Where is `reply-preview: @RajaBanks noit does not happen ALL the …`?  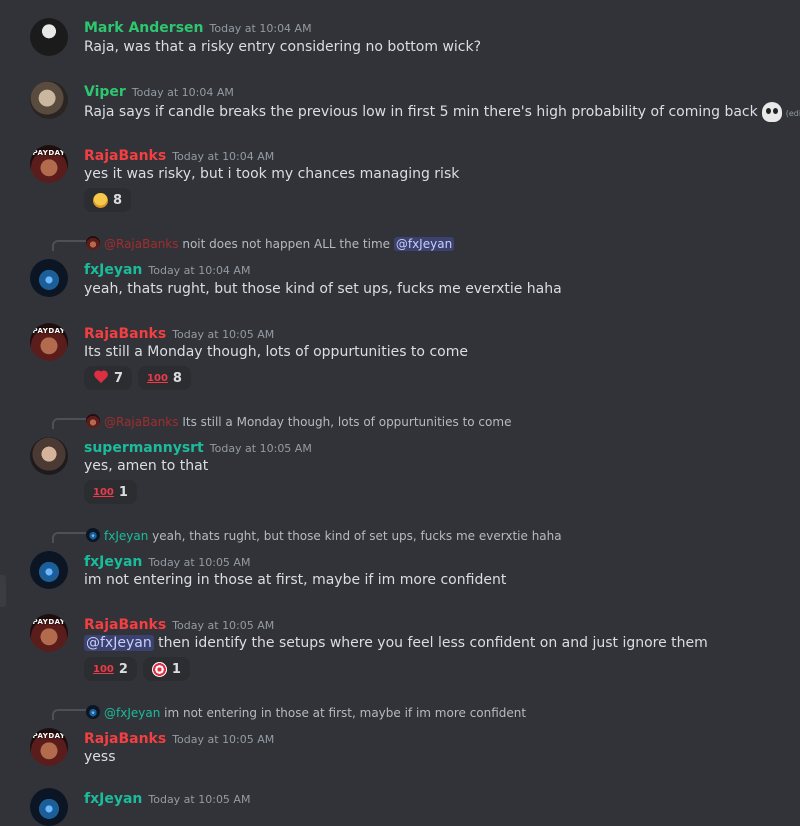 reply-preview: @RajaBanks noit does not happen ALL the … is located at coordinates (270, 243).